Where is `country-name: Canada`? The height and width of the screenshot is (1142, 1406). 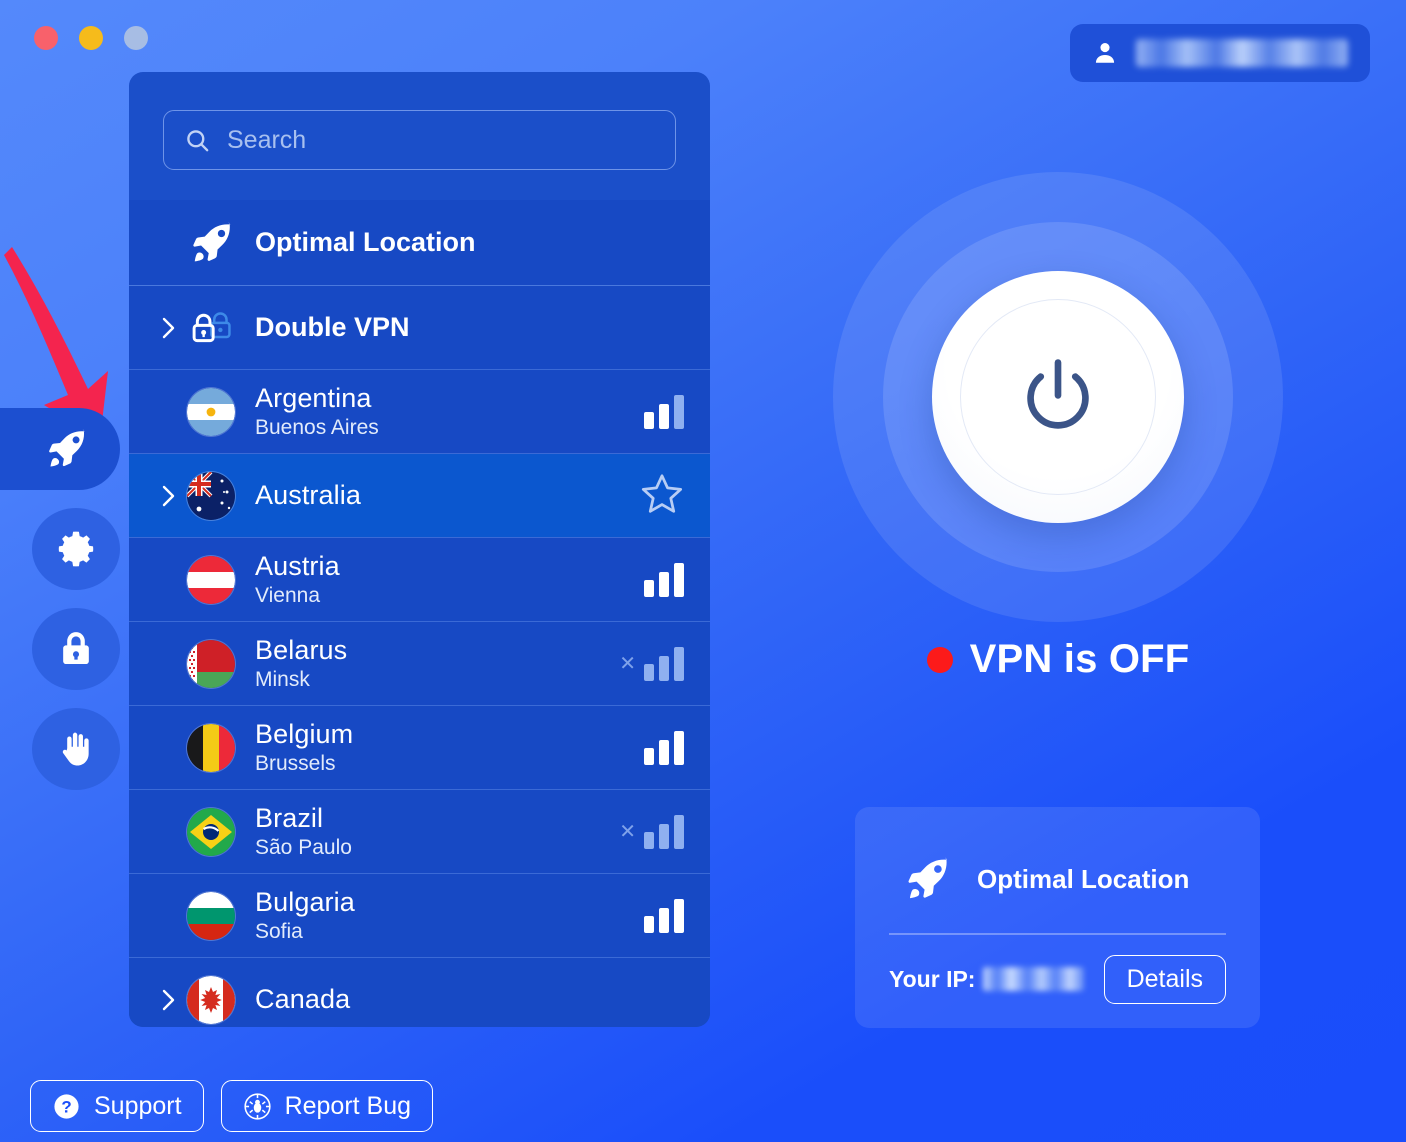 country-name: Canada is located at coordinates (303, 999).